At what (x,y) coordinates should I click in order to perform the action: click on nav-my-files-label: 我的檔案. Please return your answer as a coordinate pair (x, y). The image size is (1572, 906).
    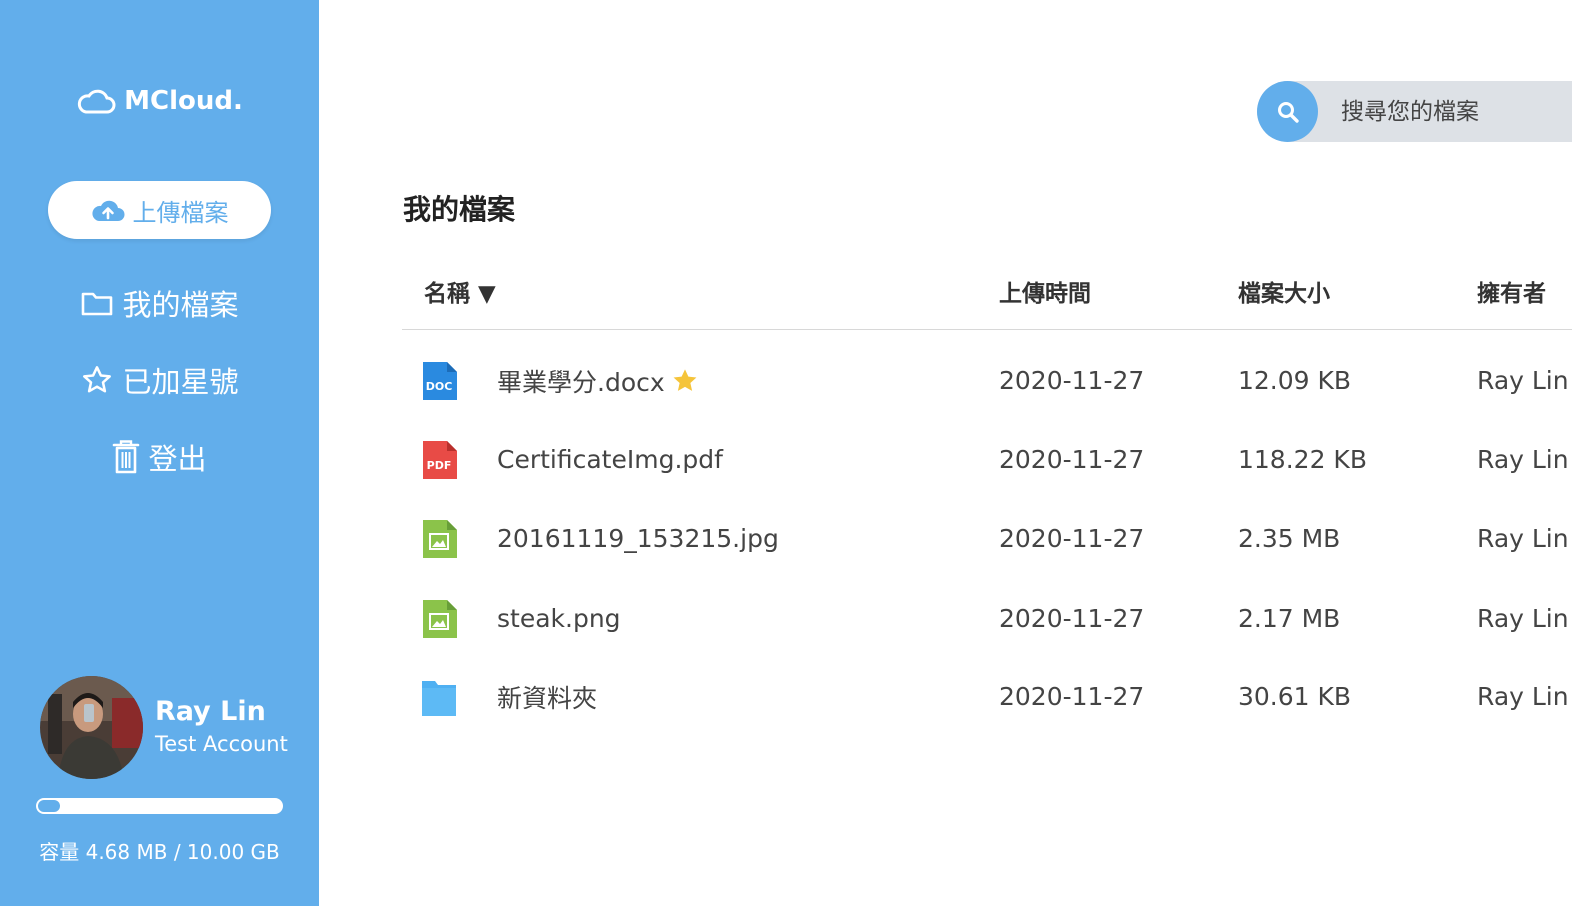
    Looking at the image, I should click on (180, 305).